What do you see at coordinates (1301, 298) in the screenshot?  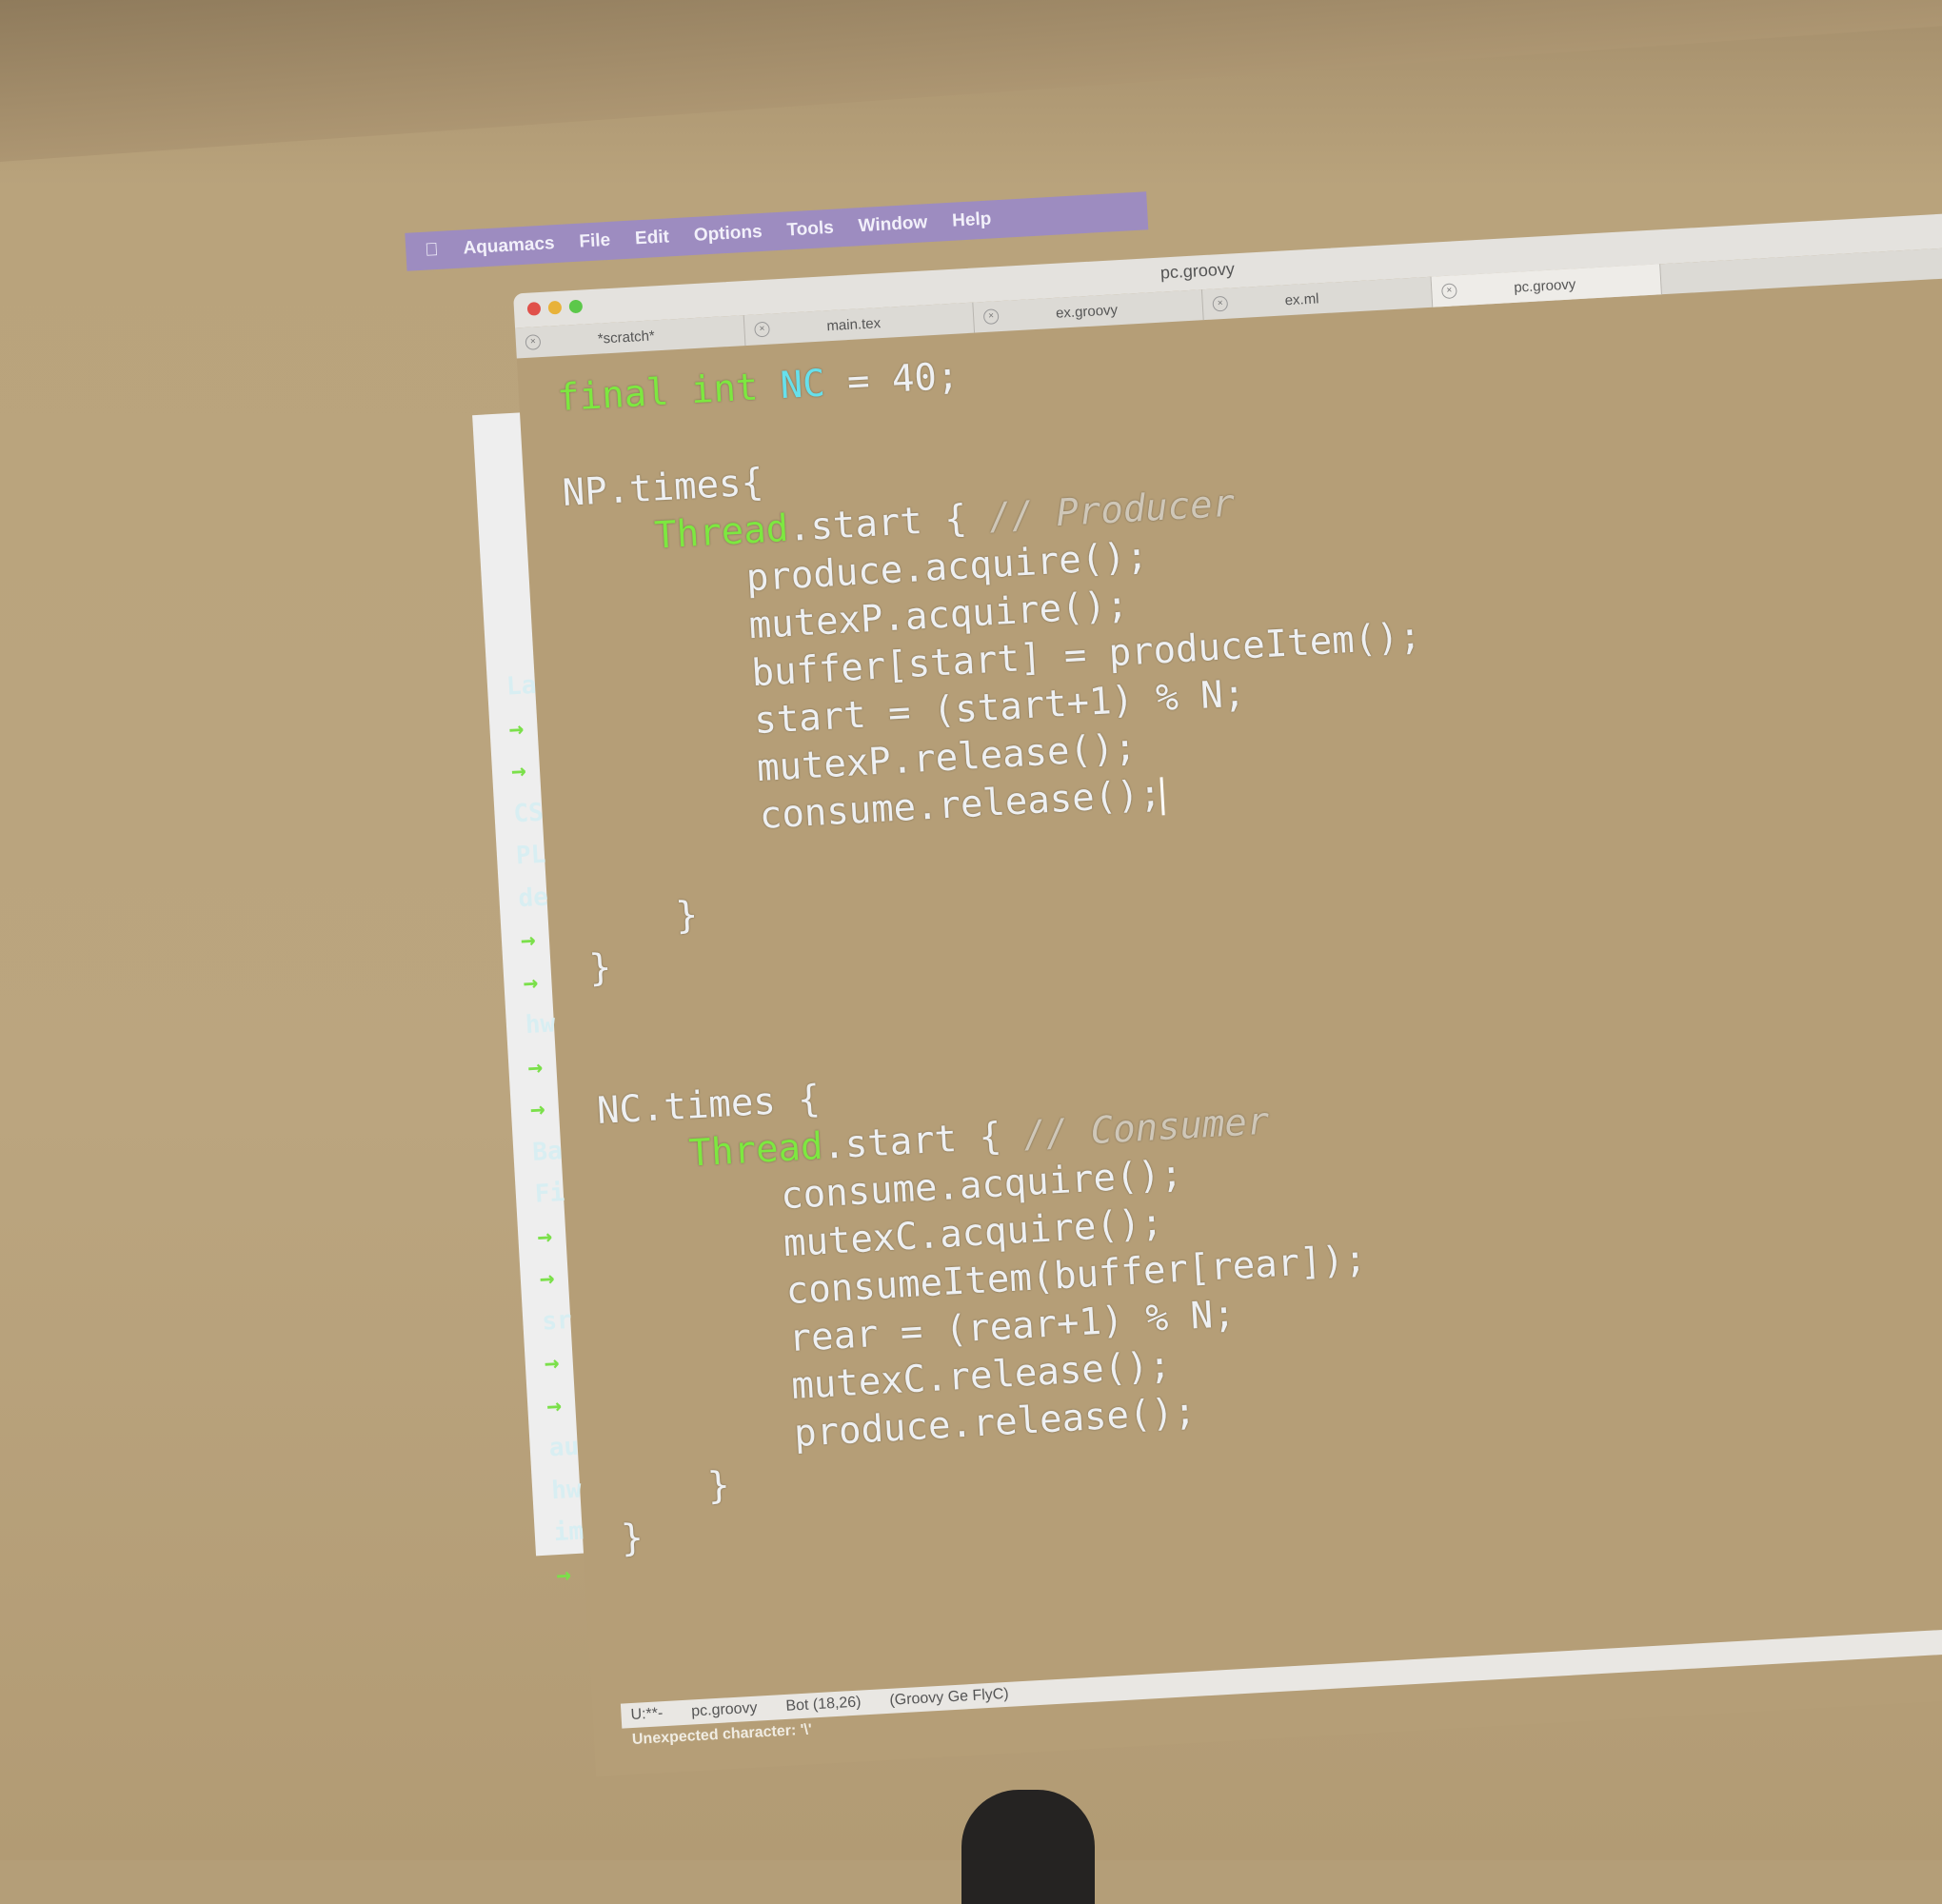 I see `tab-label: ex.ml` at bounding box center [1301, 298].